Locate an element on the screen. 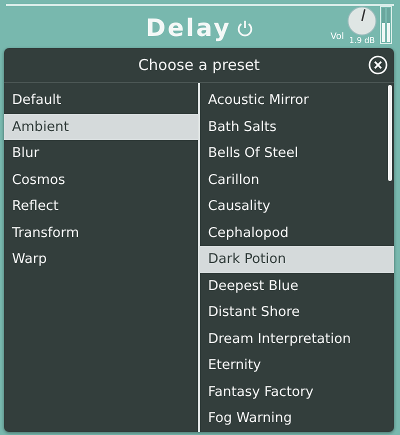  preset-list-item: Blur is located at coordinates (101, 153).